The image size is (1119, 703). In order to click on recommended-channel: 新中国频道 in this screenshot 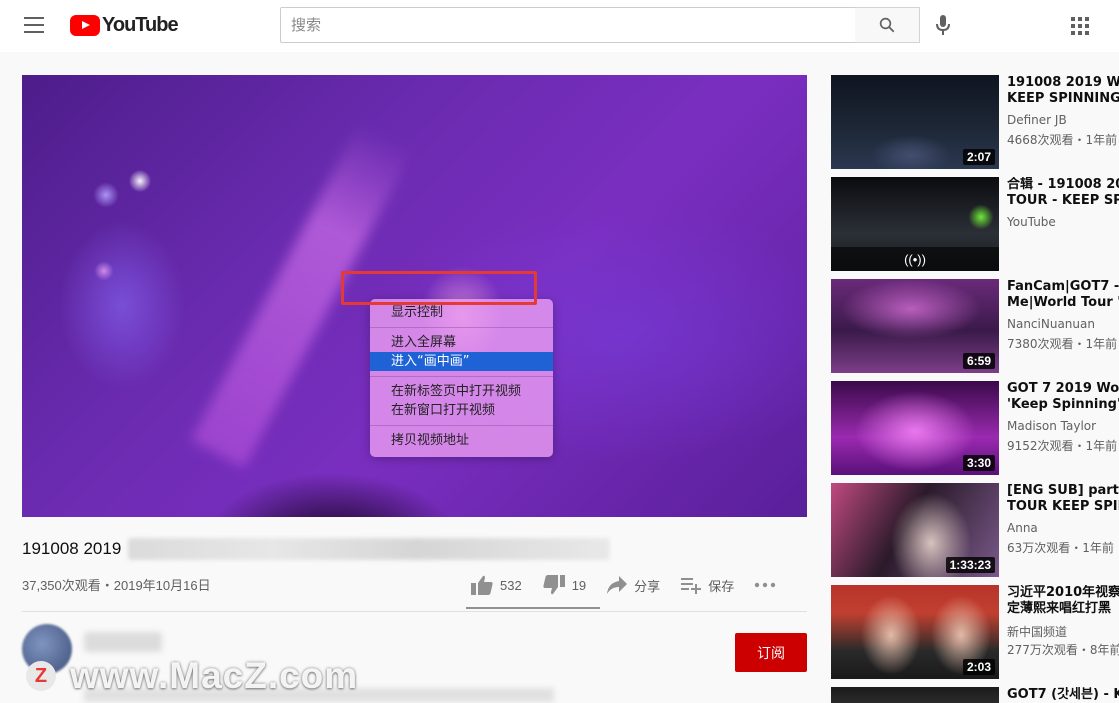, I will do `click(1037, 632)`.